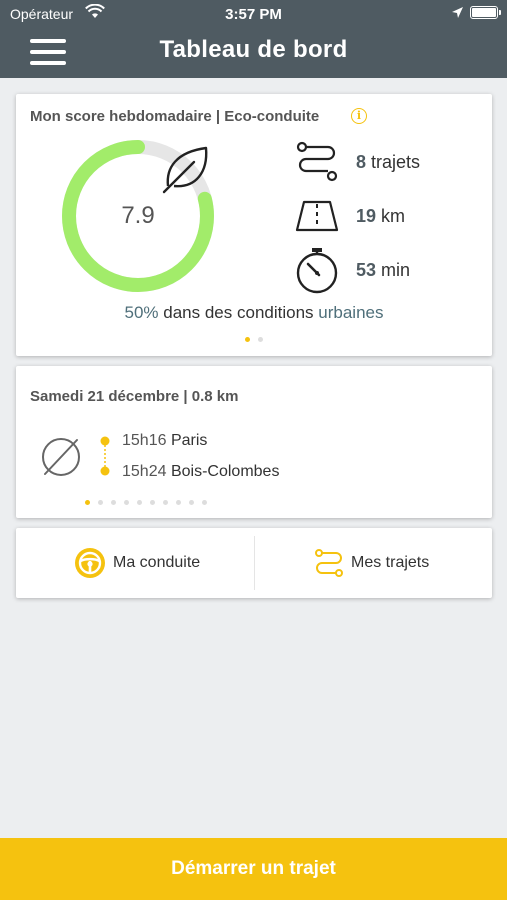  What do you see at coordinates (238, 312) in the screenshot?
I see `conditions-label: dans des conditions` at bounding box center [238, 312].